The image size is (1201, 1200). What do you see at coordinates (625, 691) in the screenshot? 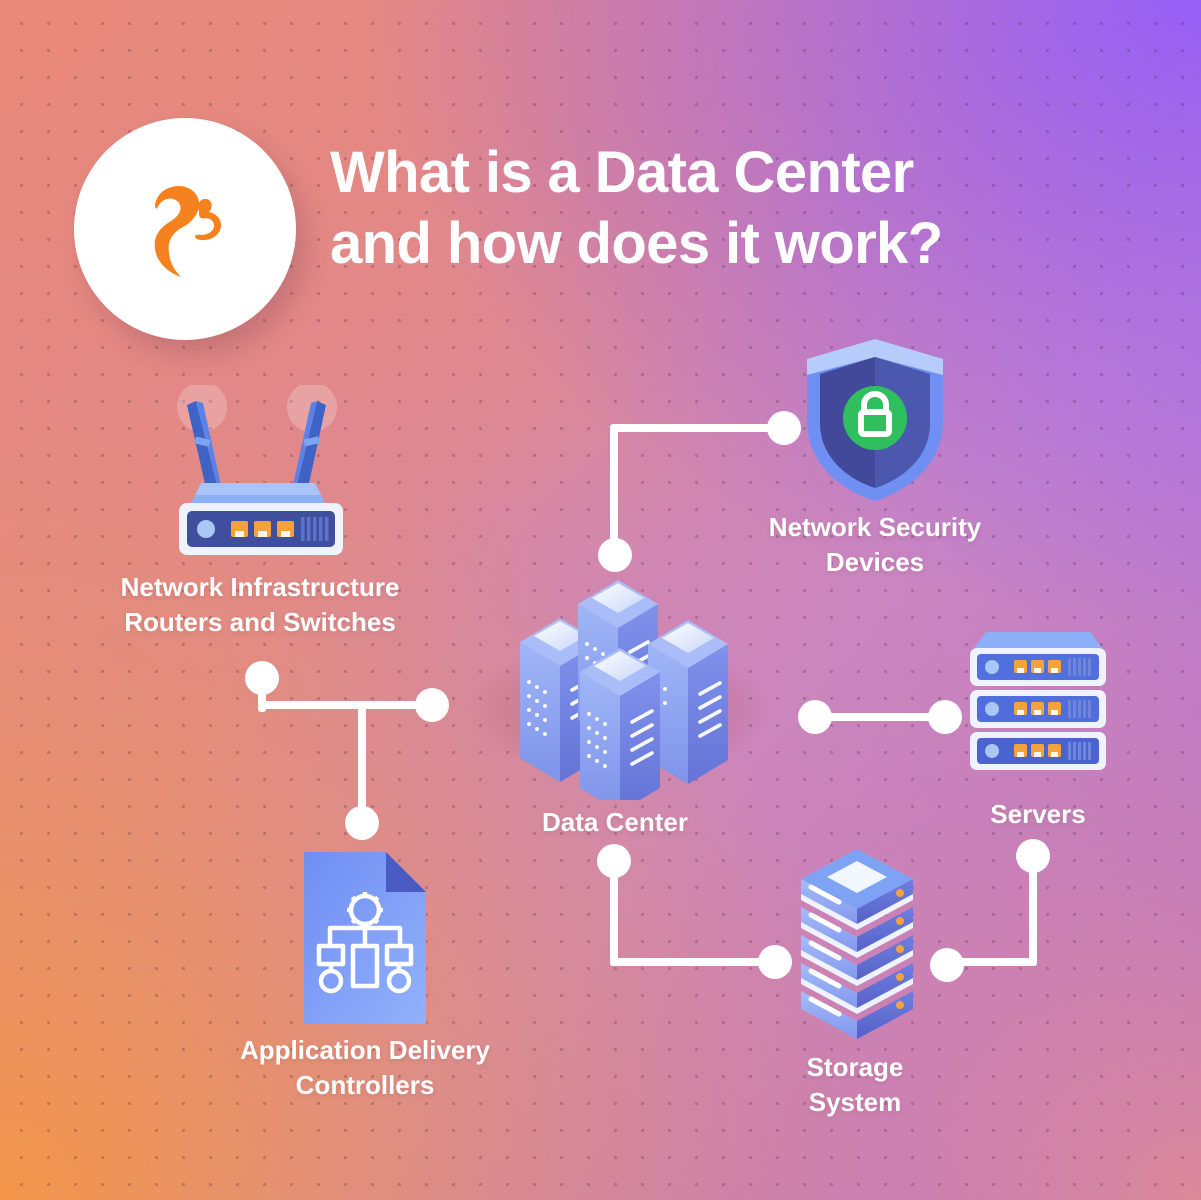
I see `data-center-icon` at bounding box center [625, 691].